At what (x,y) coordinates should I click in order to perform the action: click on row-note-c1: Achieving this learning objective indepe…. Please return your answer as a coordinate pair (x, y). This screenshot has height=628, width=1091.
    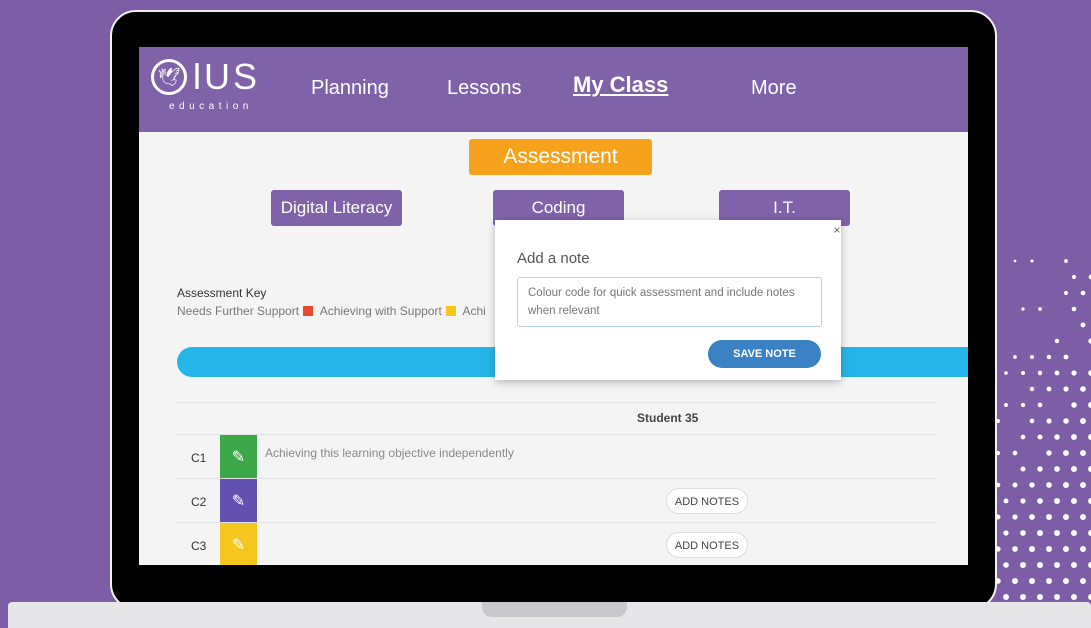
    Looking at the image, I should click on (389, 453).